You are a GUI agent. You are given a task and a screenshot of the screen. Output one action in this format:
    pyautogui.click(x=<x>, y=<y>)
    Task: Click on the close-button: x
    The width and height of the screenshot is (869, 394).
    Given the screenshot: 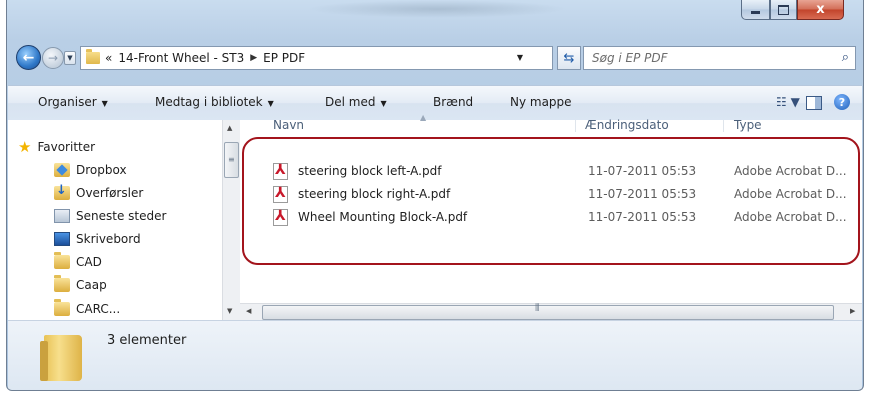 What is the action you would take?
    pyautogui.click(x=820, y=10)
    